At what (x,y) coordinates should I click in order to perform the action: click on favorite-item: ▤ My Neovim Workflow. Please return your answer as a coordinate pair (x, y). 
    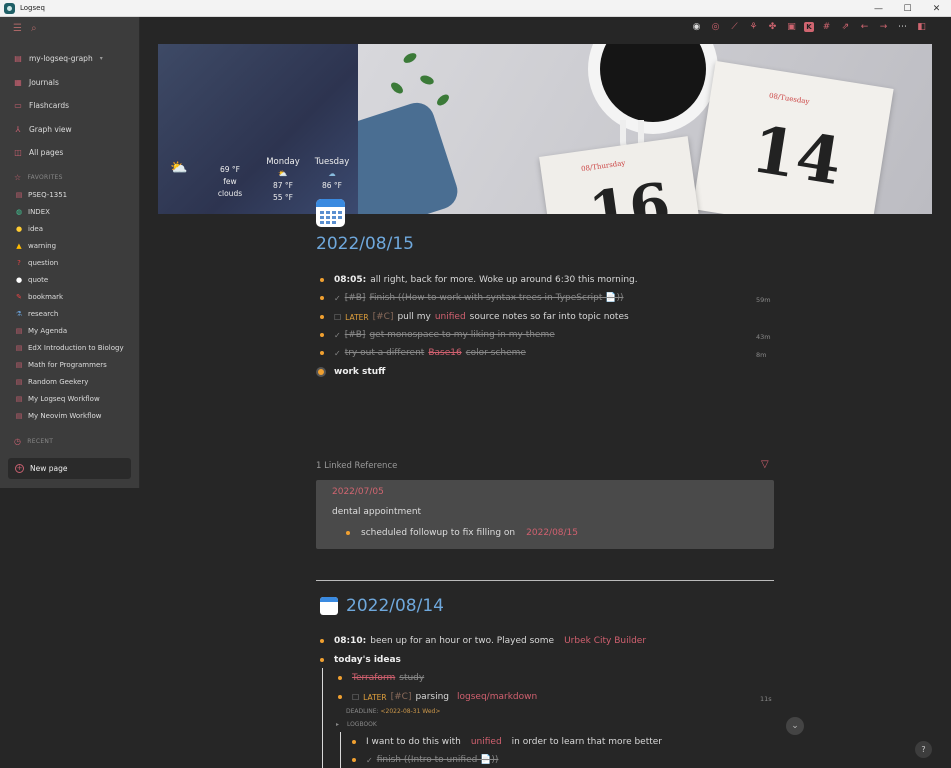
    Looking at the image, I should click on (69, 416).